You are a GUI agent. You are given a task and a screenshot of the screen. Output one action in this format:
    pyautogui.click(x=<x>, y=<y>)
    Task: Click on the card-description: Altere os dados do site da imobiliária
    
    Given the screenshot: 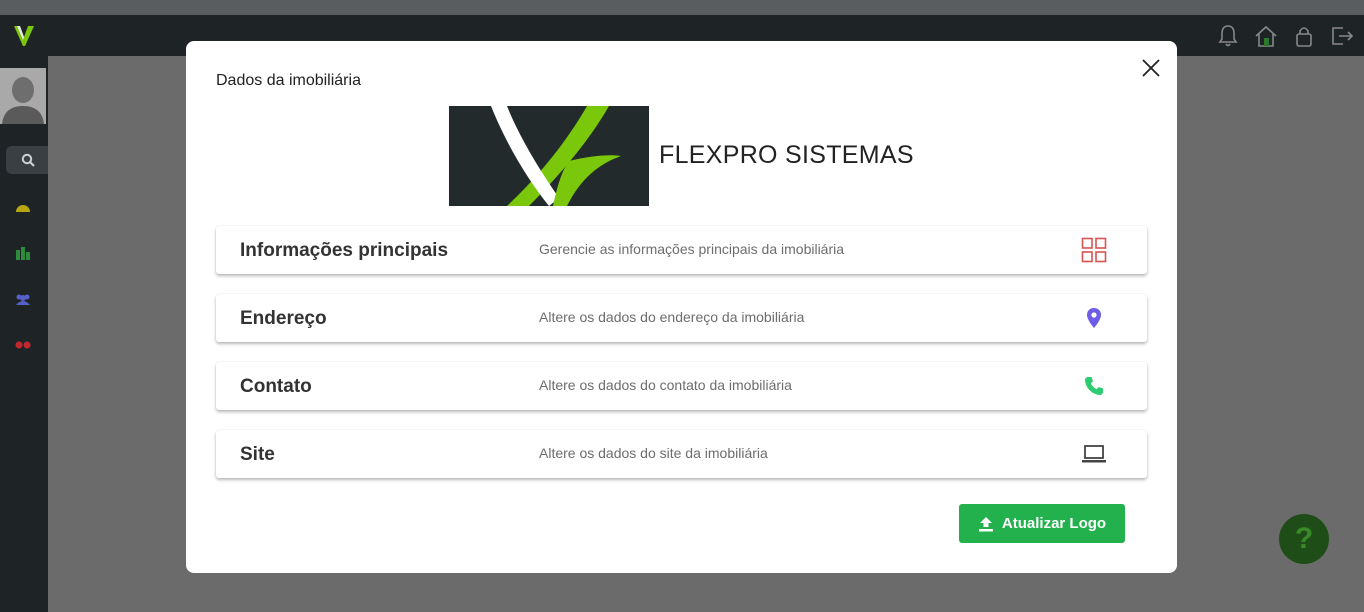 What is the action you would take?
    pyautogui.click(x=653, y=453)
    